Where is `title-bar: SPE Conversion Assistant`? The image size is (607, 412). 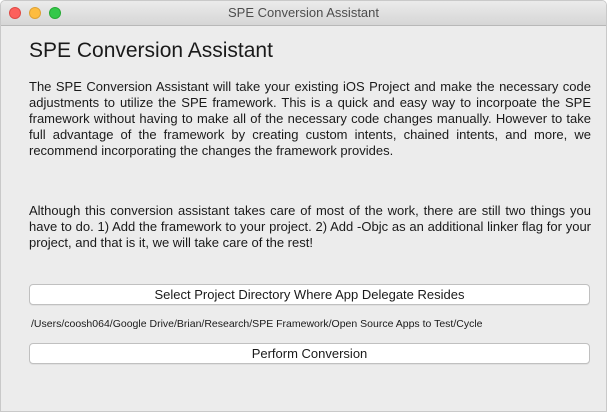
title-bar: SPE Conversion Assistant is located at coordinates (303, 13).